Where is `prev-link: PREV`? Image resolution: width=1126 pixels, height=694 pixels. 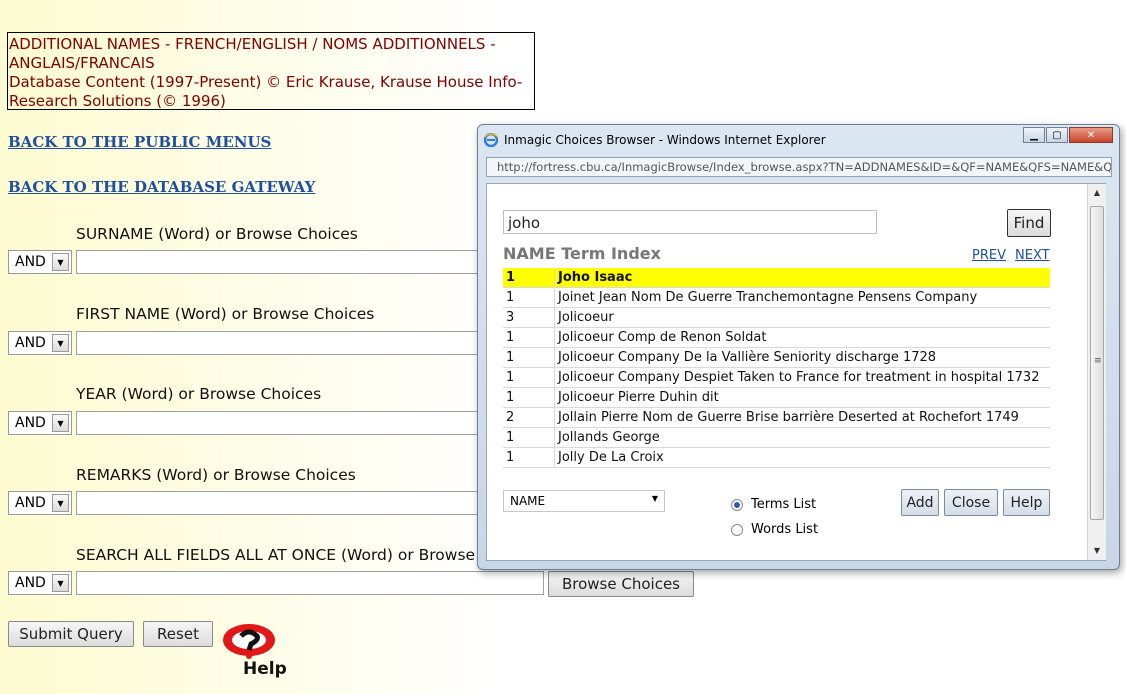
prev-link: PREV is located at coordinates (989, 255).